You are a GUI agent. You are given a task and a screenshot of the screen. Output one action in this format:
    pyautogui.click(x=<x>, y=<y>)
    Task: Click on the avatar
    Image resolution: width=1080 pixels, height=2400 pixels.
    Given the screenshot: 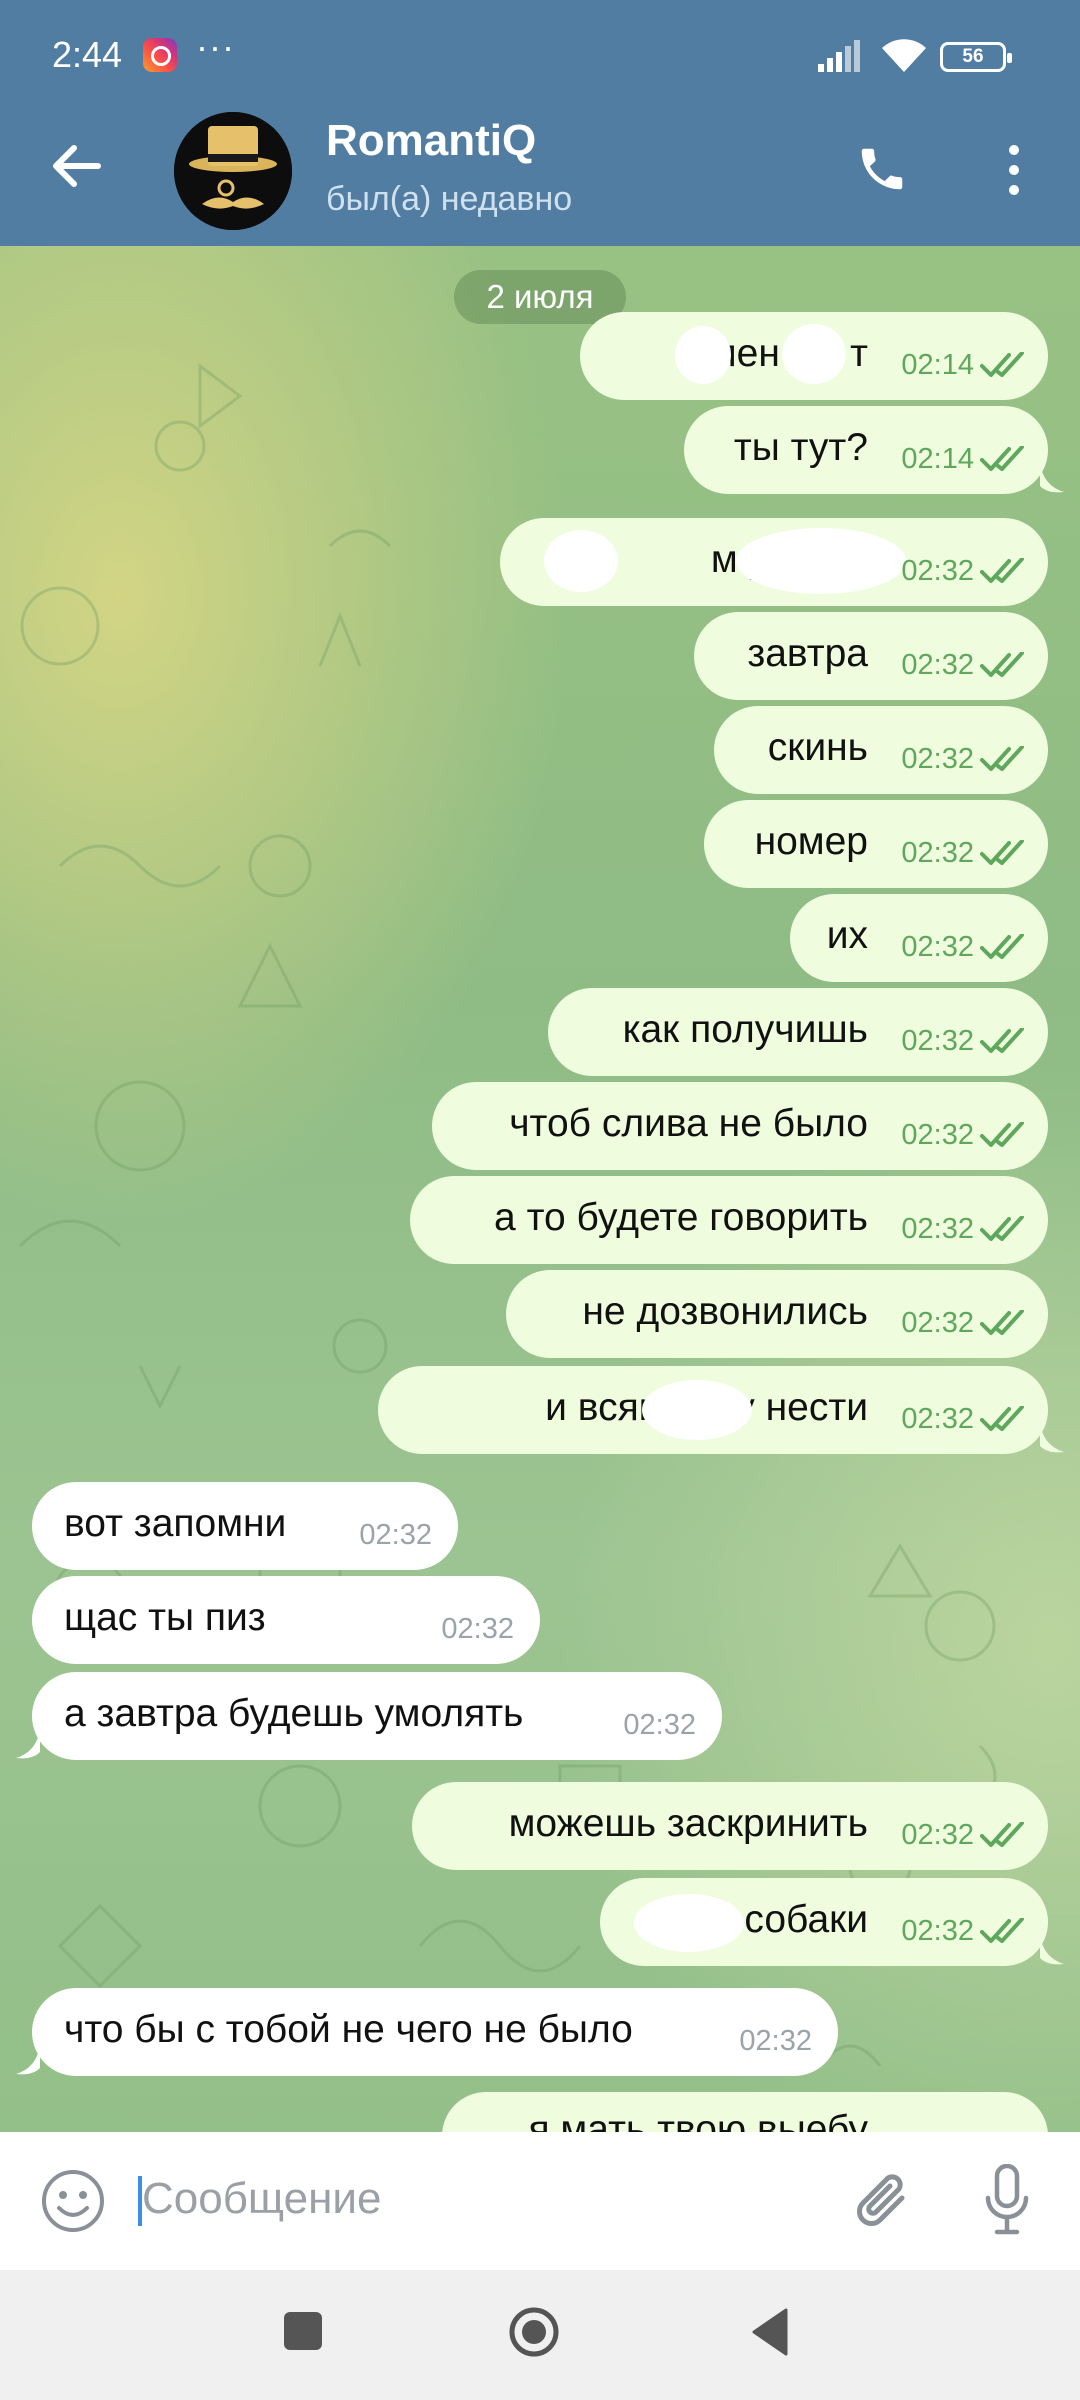 What is the action you would take?
    pyautogui.click(x=233, y=171)
    